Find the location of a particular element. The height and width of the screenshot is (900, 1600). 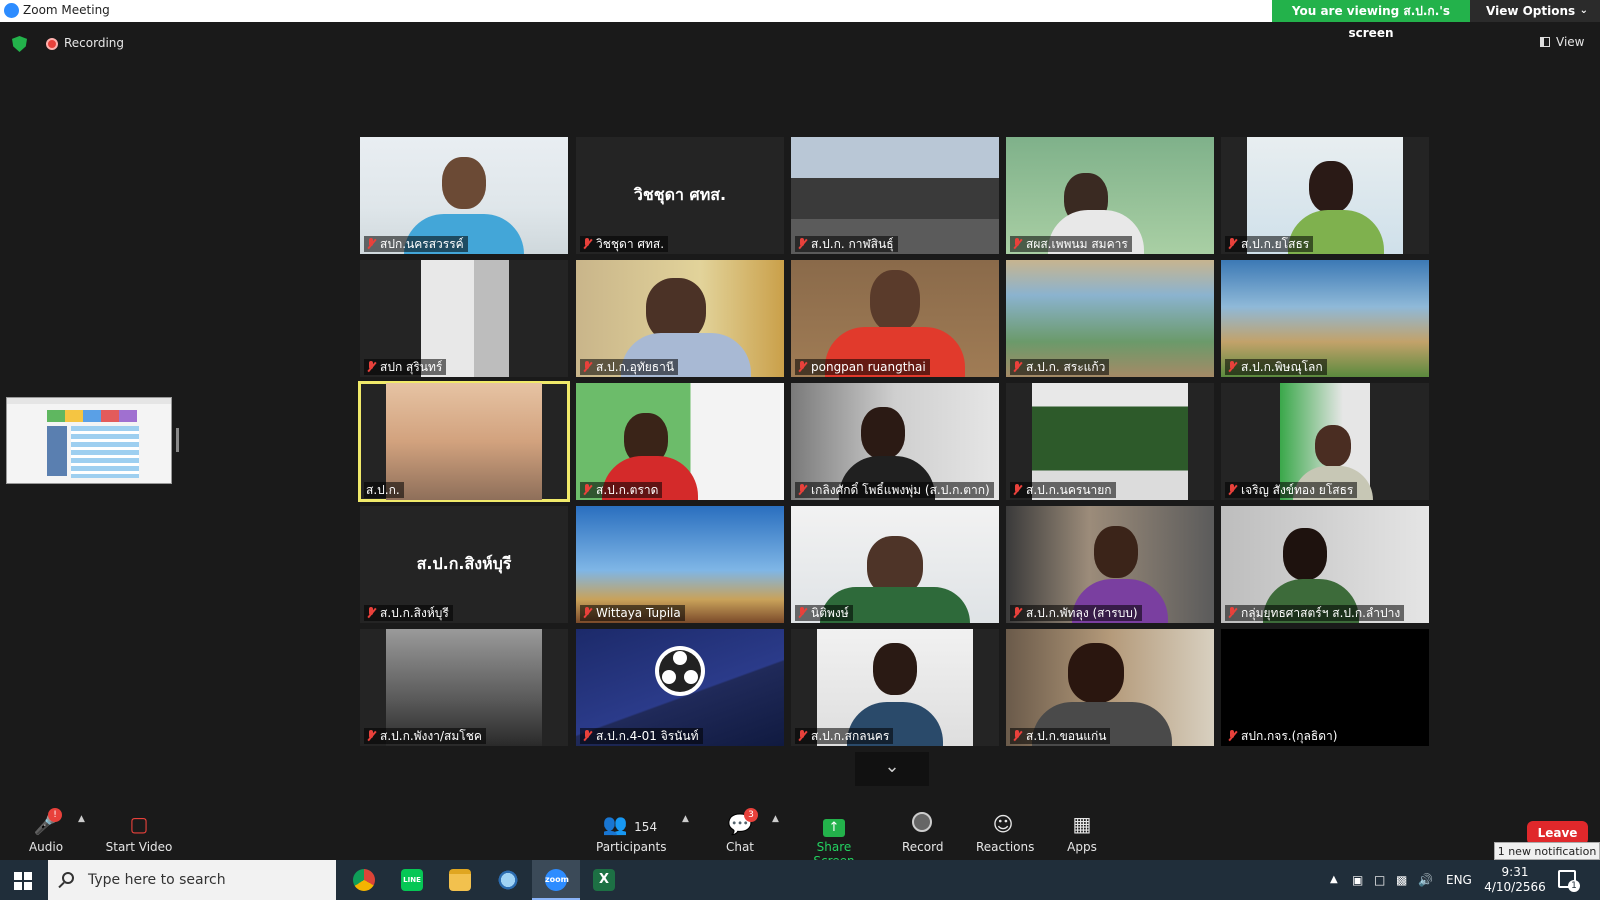

search-placeholder: Type here to search is located at coordinates (157, 880).